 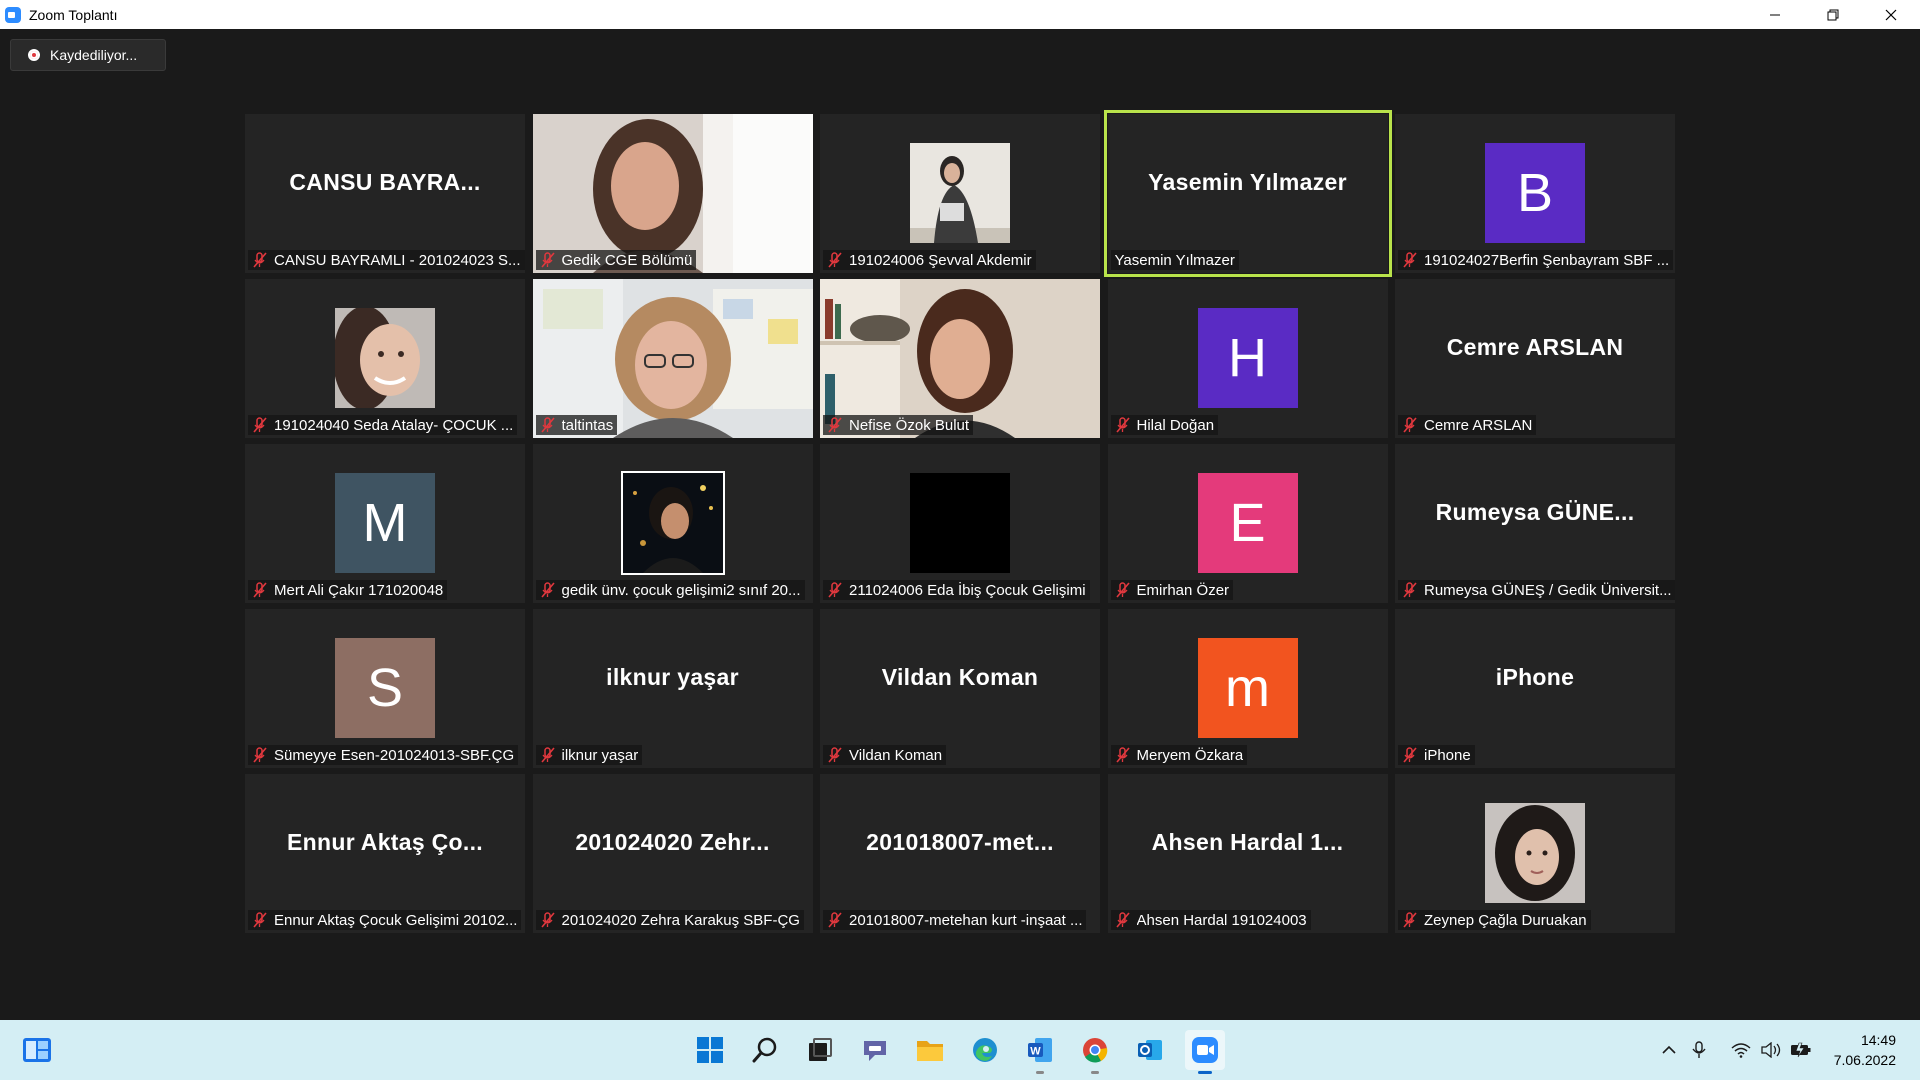 What do you see at coordinates (616, 260) in the screenshot?
I see `participant-name-label: Gedik CGE Bölümü` at bounding box center [616, 260].